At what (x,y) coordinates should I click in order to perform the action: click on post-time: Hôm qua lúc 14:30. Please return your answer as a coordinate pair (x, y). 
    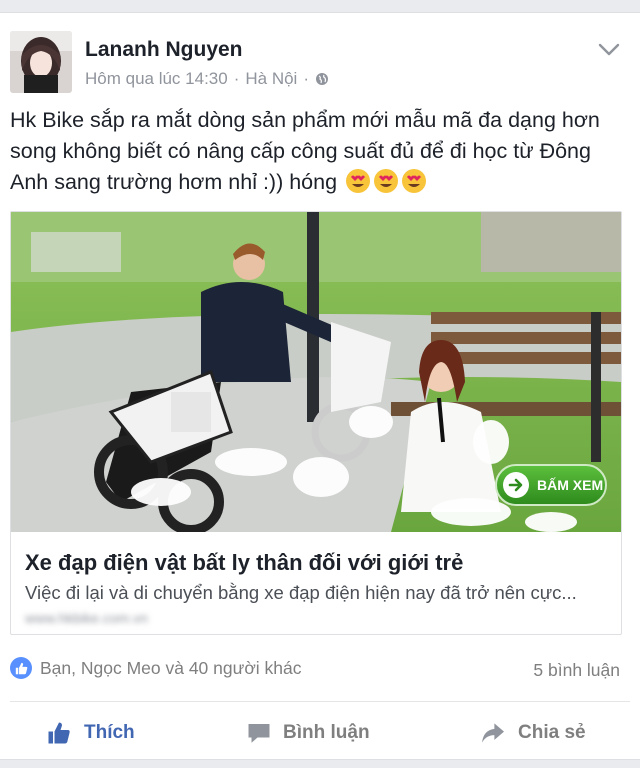
    Looking at the image, I should click on (156, 79).